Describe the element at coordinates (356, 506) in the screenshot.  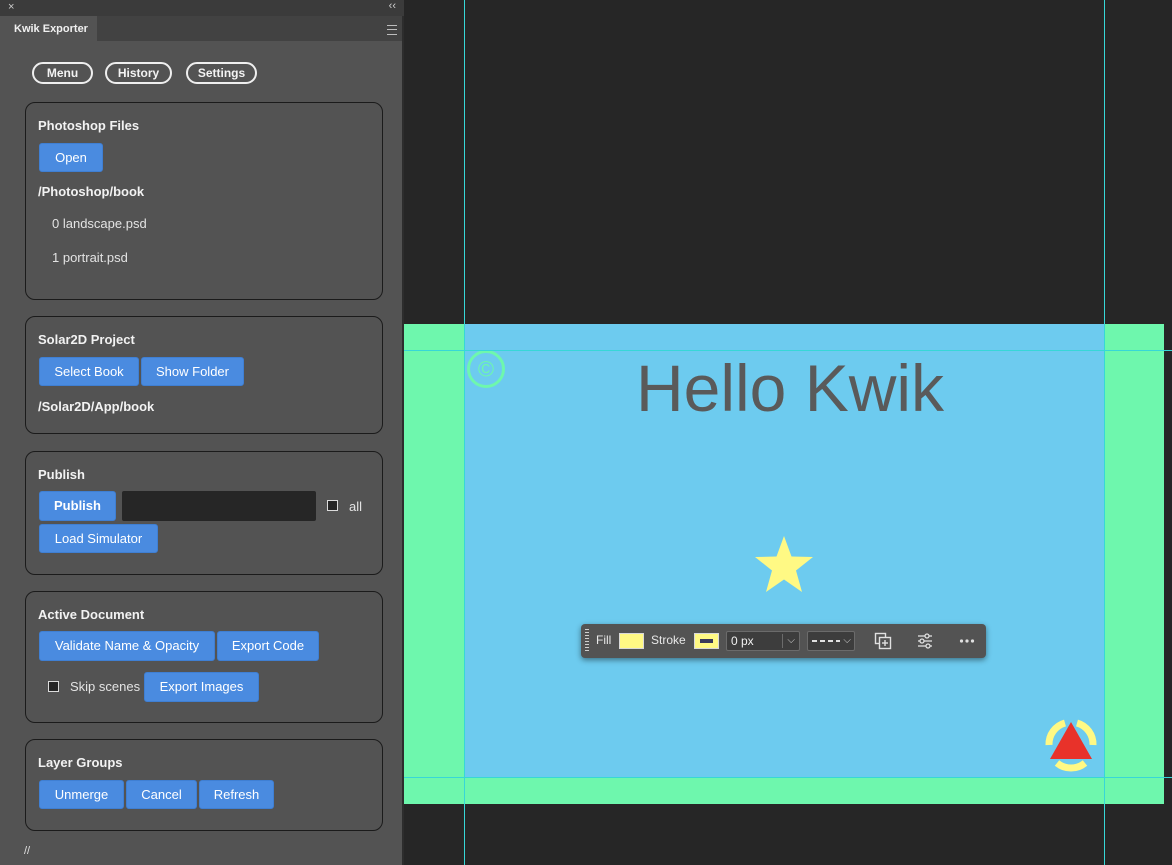
I see `all-label: all` at that location.